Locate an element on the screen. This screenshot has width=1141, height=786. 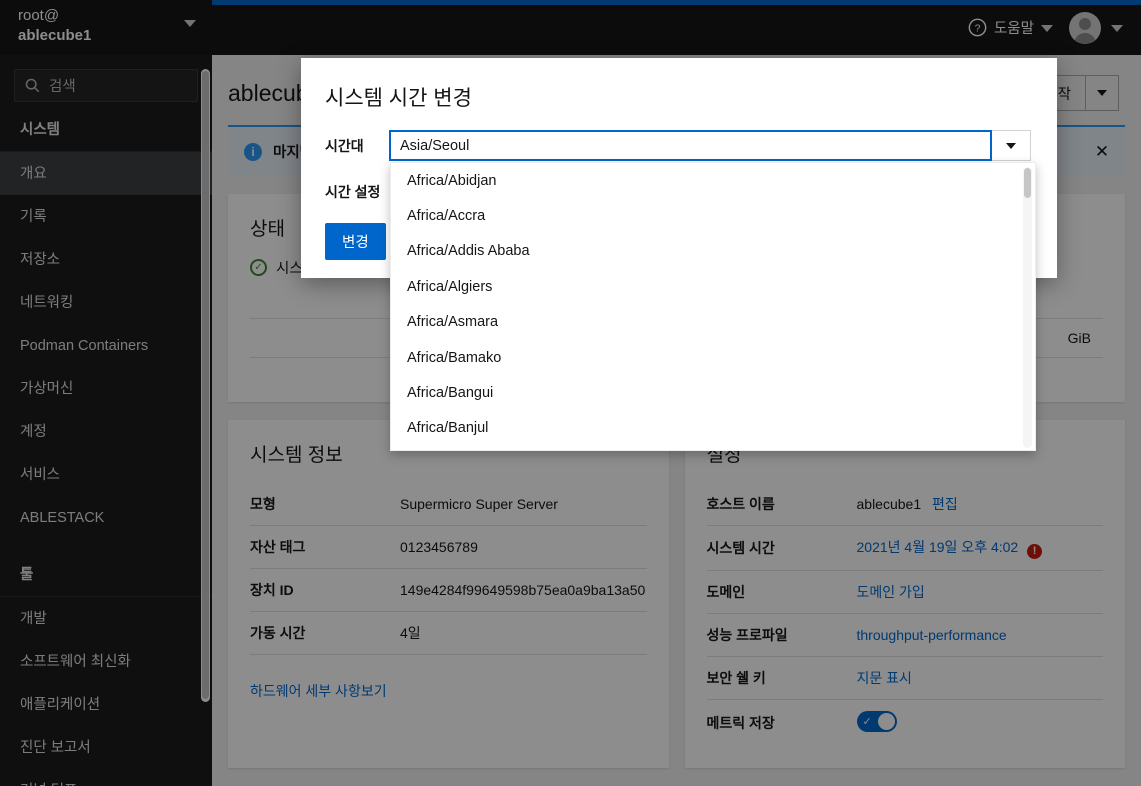
list-item: Africa/Bangui is located at coordinates (713, 392).